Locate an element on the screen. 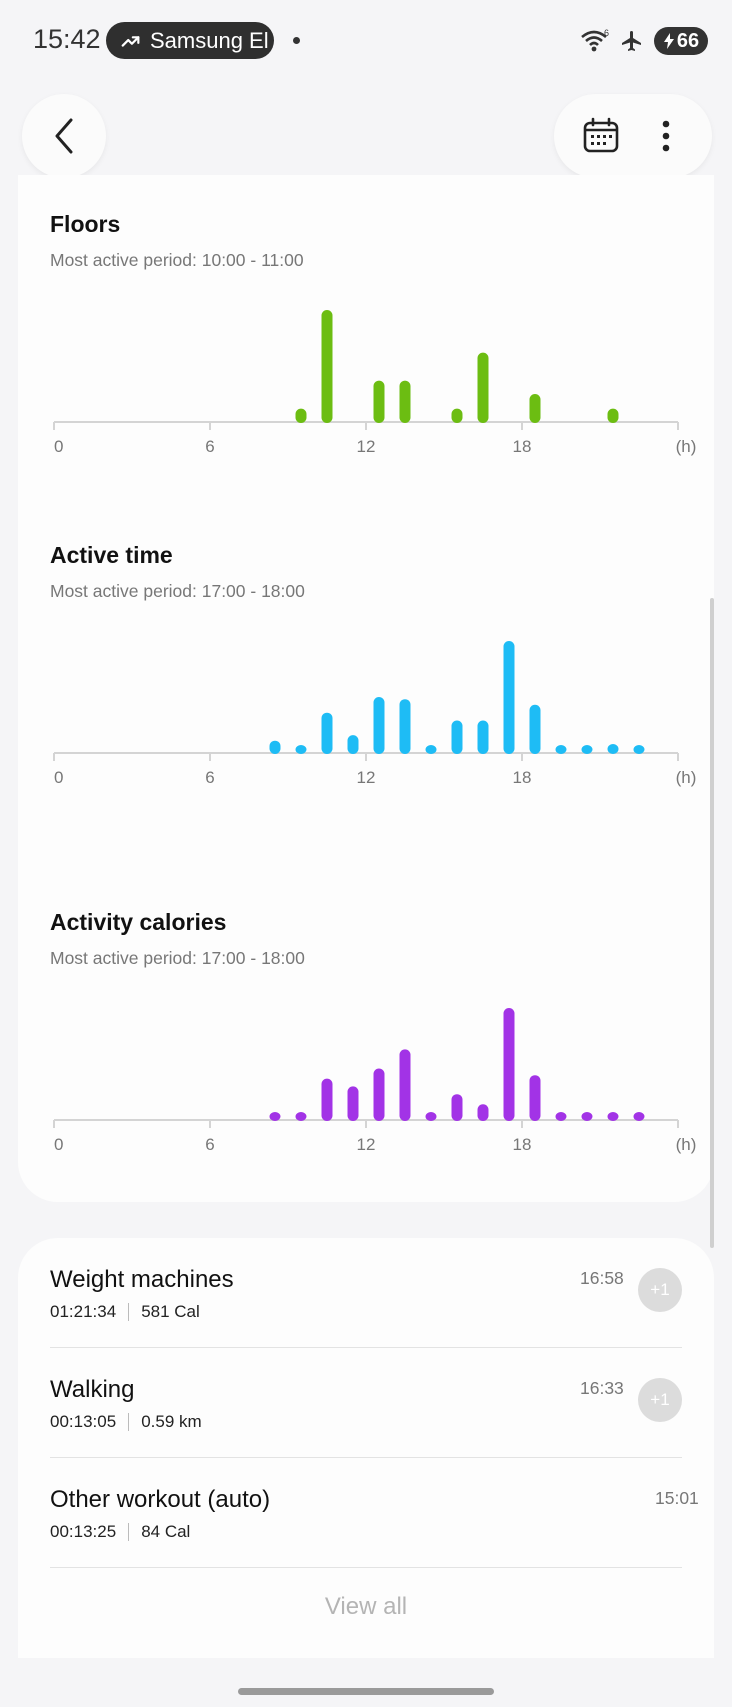 This screenshot has height=1707, width=732. more-options-button is located at coordinates (666, 136).